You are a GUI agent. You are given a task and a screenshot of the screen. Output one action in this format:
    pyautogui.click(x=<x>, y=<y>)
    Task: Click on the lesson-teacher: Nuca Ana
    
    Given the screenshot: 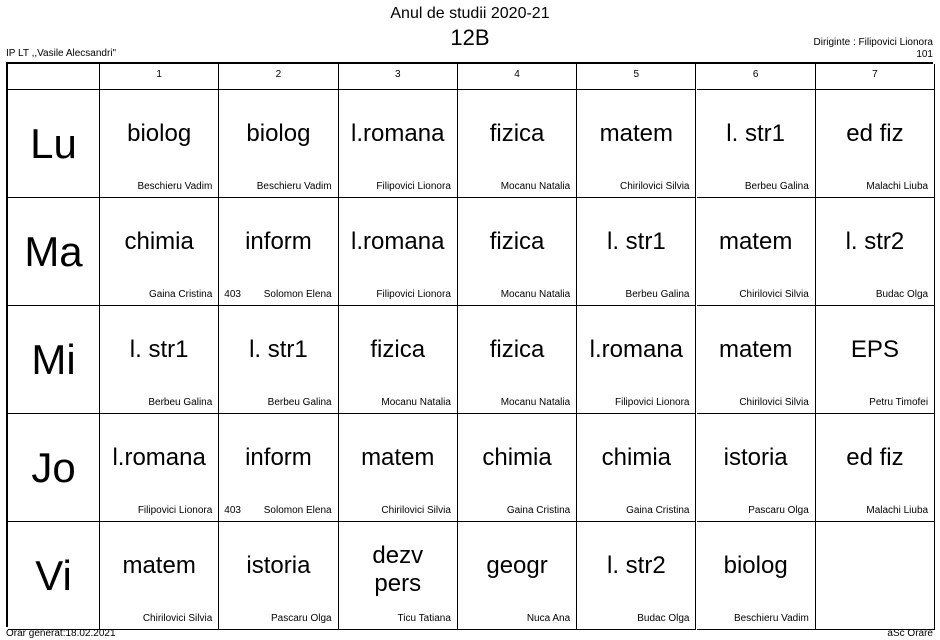 What is the action you would take?
    pyautogui.click(x=548, y=618)
    